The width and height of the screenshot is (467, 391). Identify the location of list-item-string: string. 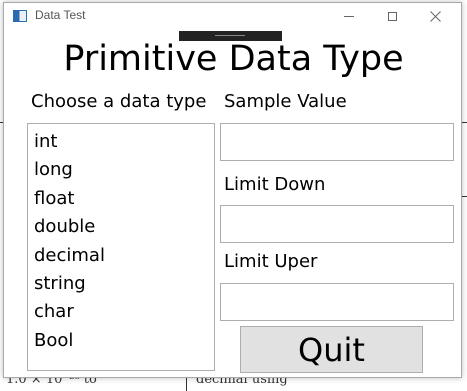
(121, 284).